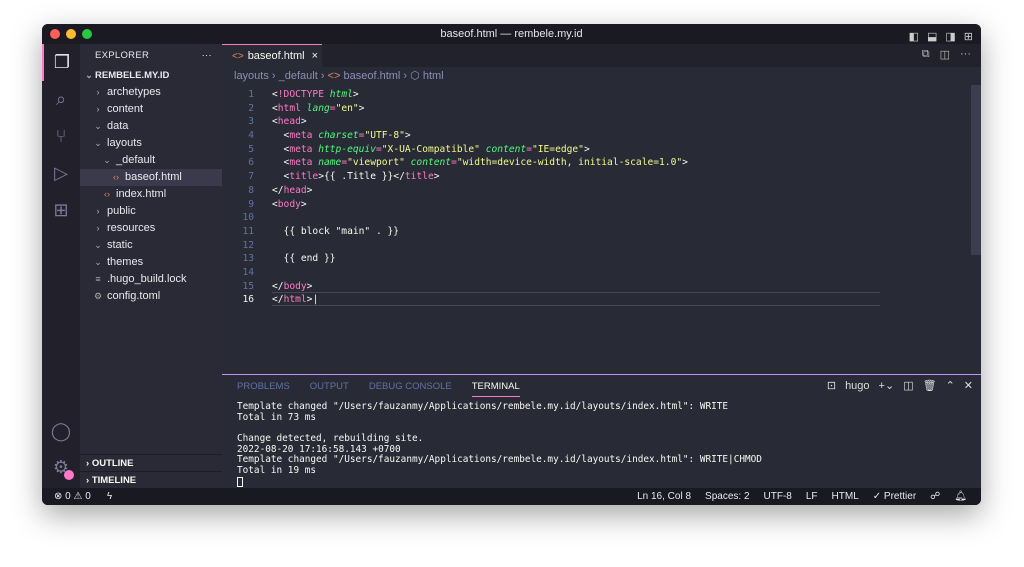  What do you see at coordinates (61, 210) in the screenshot?
I see `extensions-icon: ⊞` at bounding box center [61, 210].